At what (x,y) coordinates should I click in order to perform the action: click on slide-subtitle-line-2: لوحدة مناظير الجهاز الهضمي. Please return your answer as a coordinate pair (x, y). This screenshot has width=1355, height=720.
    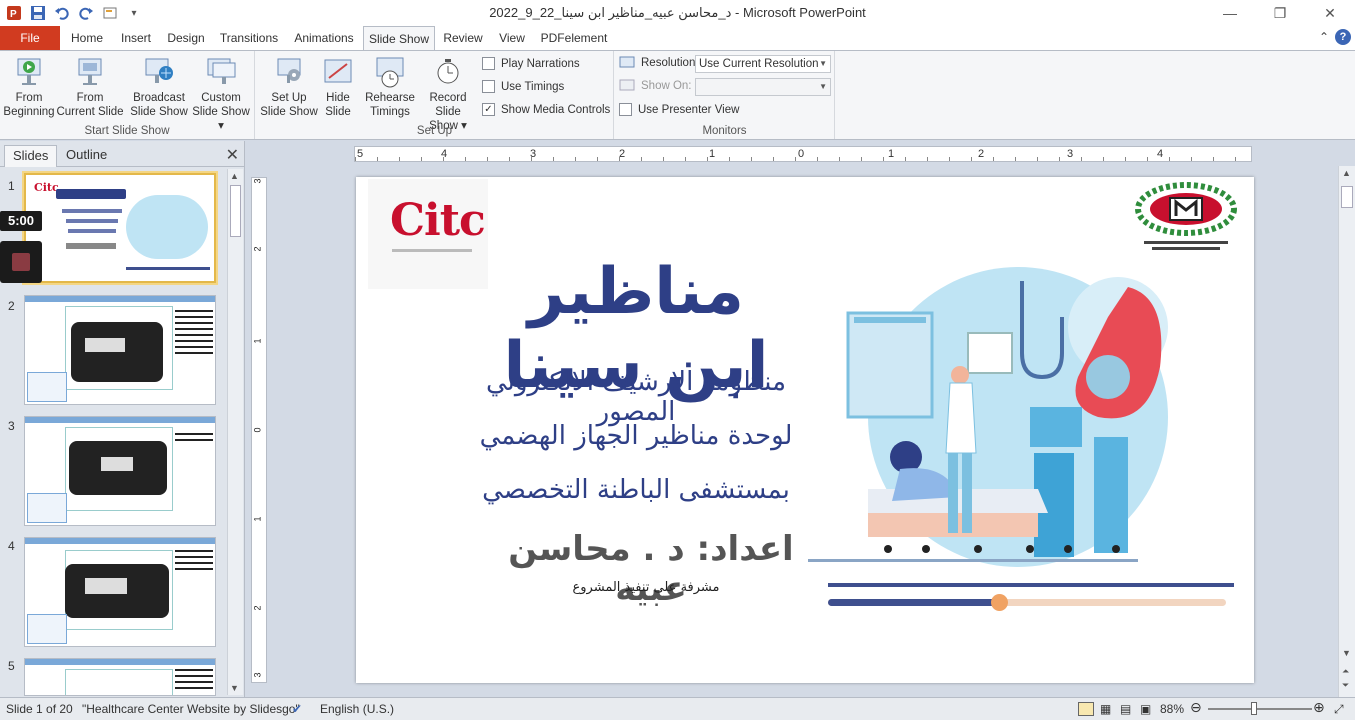
    Looking at the image, I should click on (636, 436).